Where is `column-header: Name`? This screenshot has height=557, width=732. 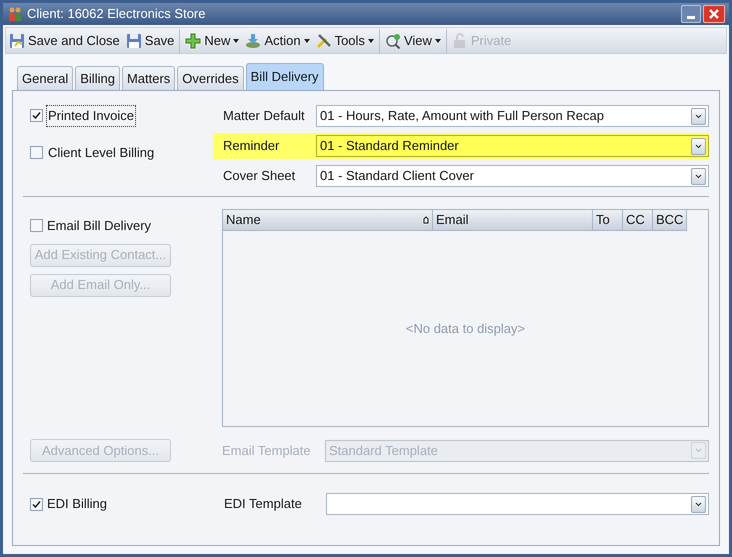
column-header: Name is located at coordinates (328, 220).